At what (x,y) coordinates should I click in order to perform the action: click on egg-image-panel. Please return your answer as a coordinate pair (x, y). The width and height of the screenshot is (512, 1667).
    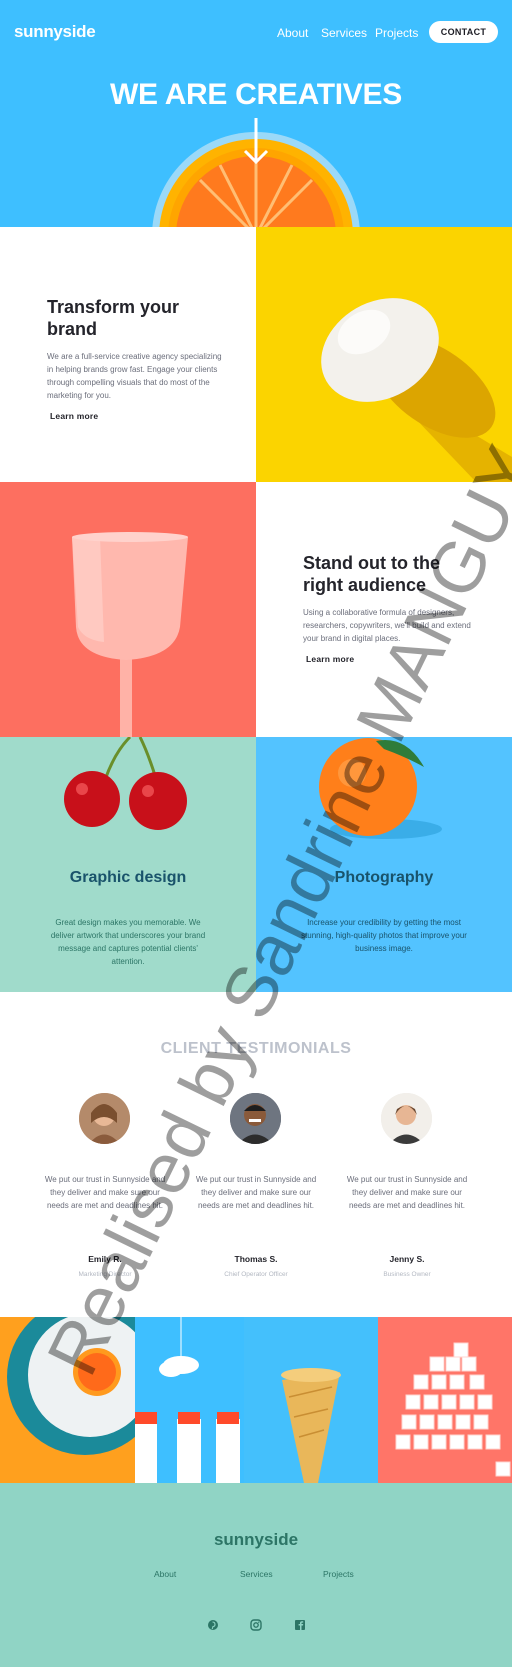
    Looking at the image, I should click on (384, 354).